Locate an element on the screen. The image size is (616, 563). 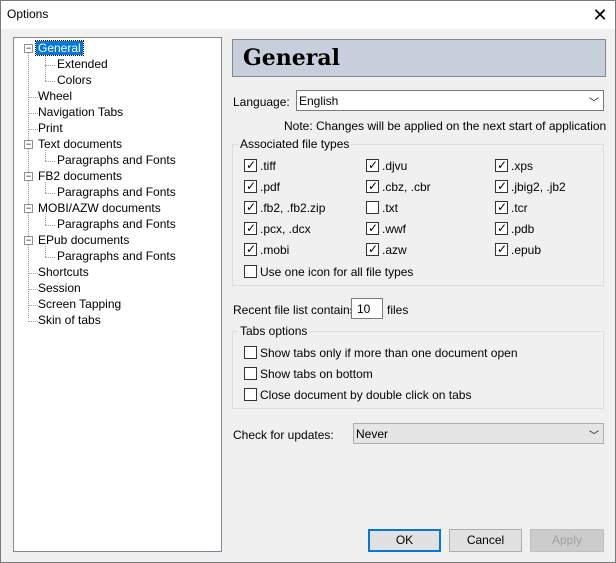
tabs-option-label: Show tabs on bottom is located at coordinates (316, 374).